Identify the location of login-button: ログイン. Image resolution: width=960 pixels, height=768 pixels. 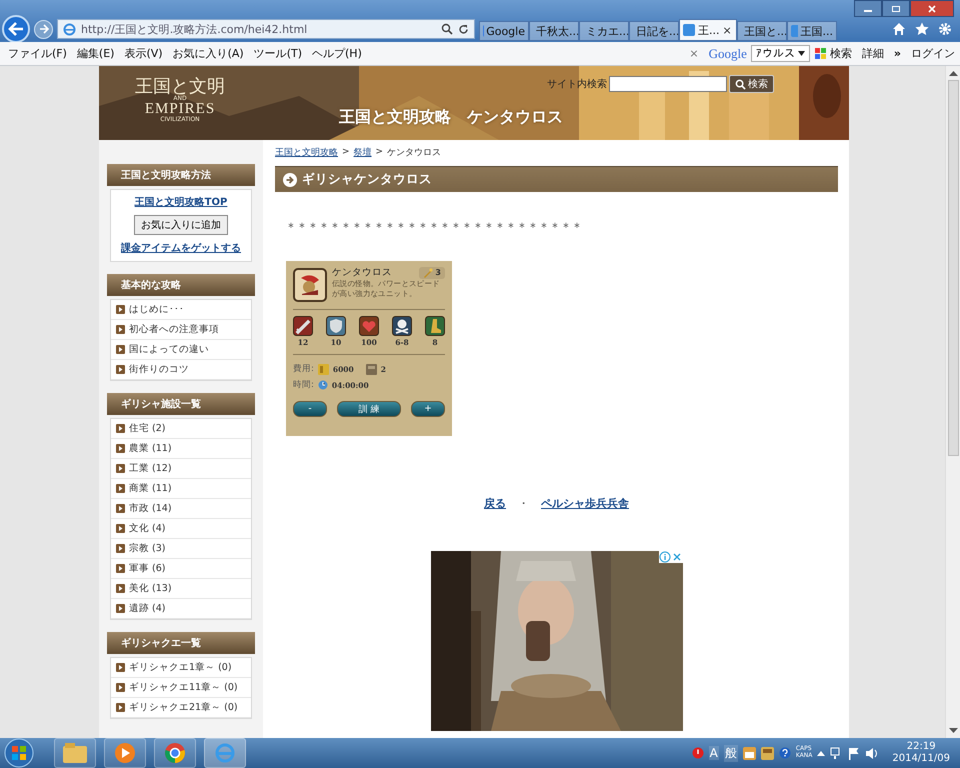
(933, 53).